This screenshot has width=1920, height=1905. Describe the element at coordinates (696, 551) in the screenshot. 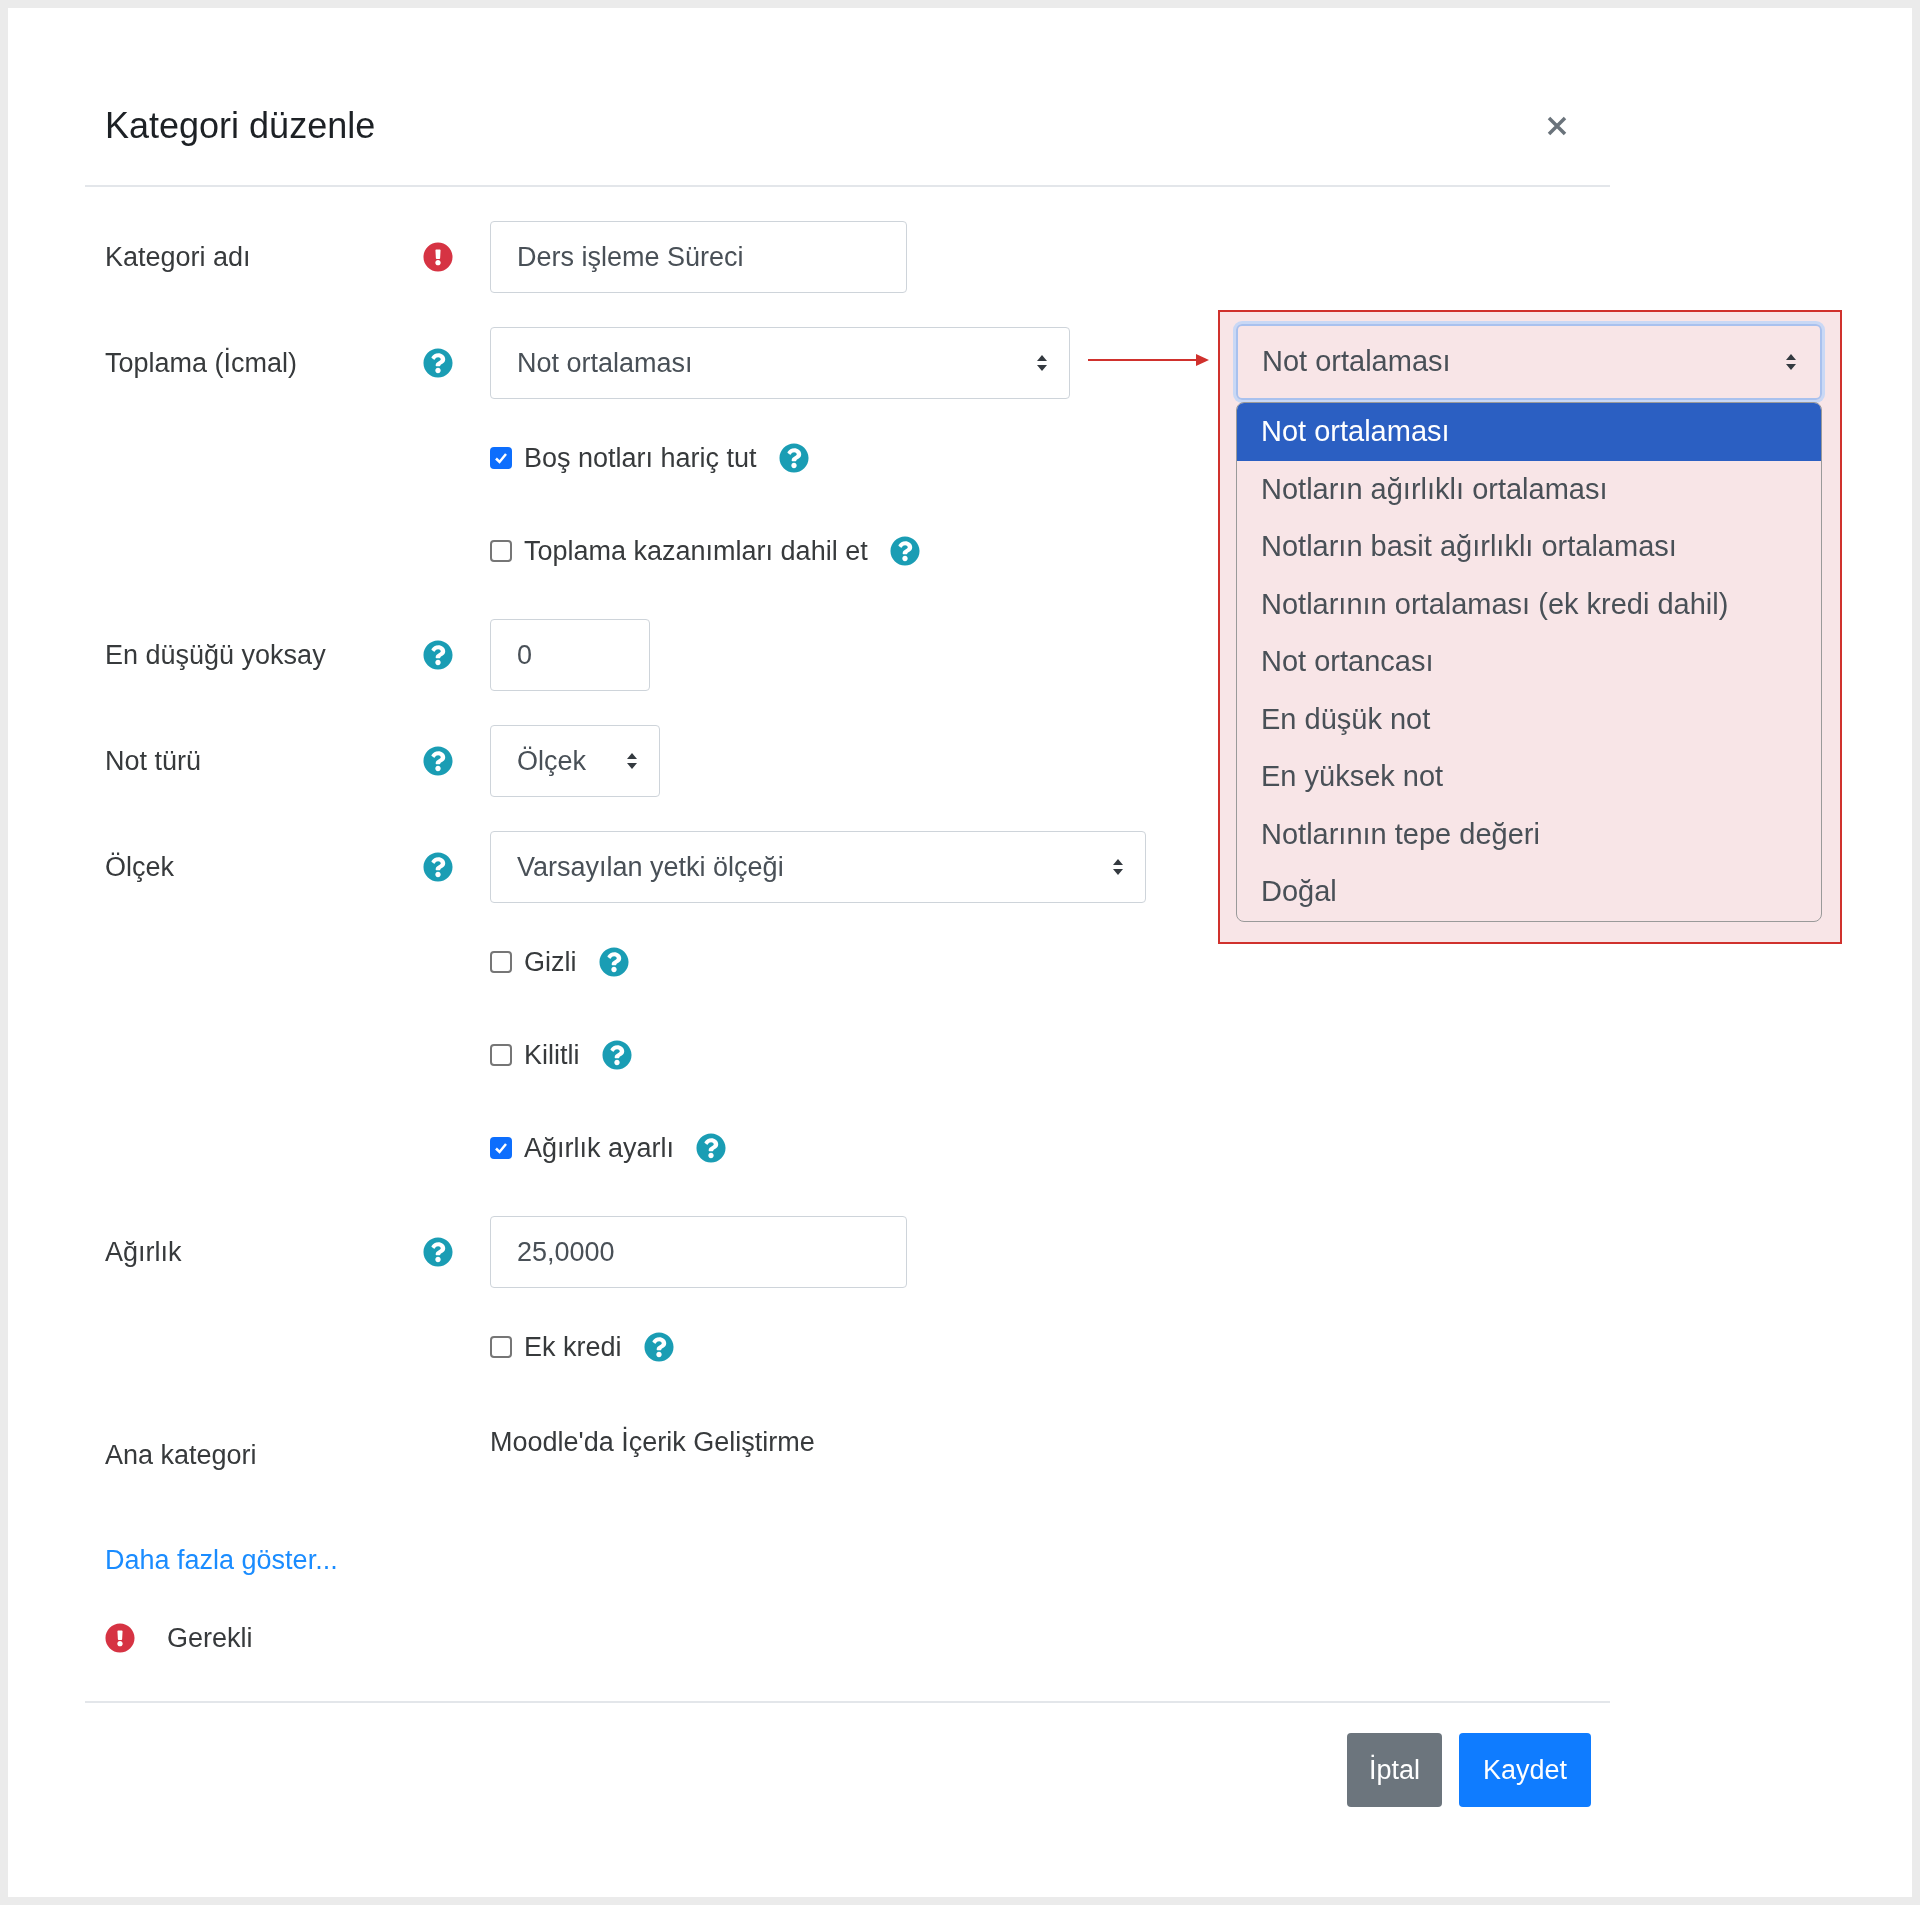

I see `checkbox-label: Toplama kazanımları dahil et` at that location.